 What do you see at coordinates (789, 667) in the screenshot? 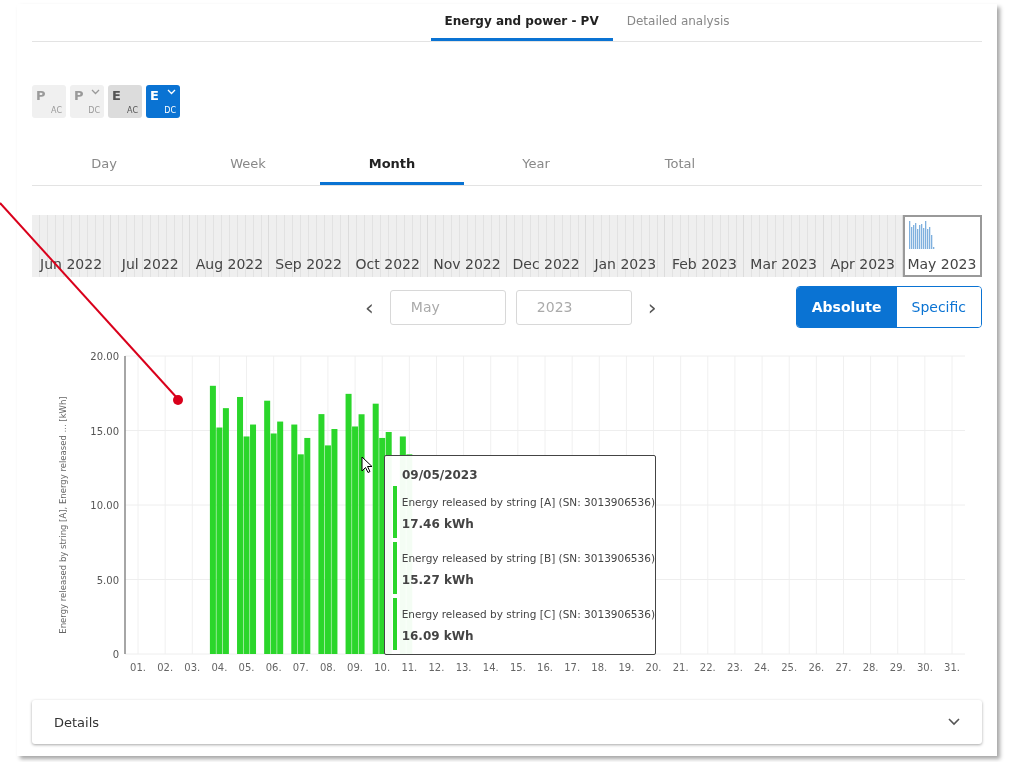
I see `x-tick-label: 25.` at bounding box center [789, 667].